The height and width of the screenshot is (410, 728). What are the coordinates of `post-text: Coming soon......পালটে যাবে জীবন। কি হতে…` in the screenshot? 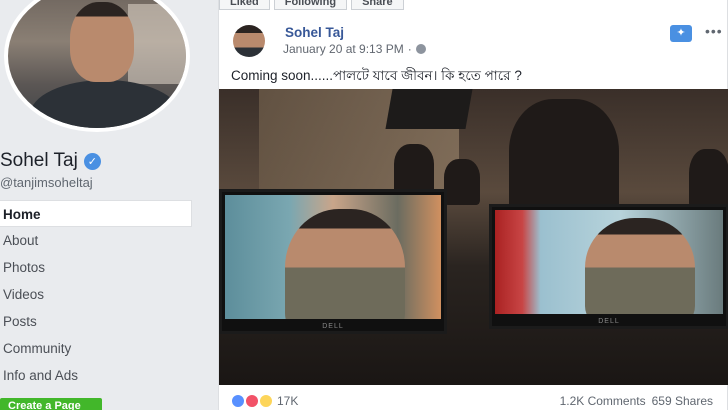 It's located at (376, 75).